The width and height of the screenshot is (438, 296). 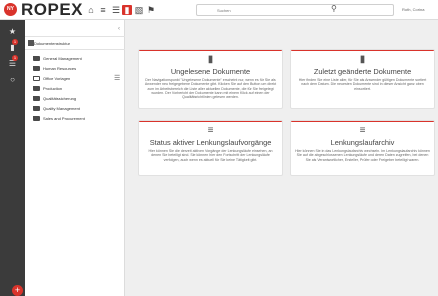 What do you see at coordinates (210, 71) in the screenshot?
I see `card-title: Ungelesene Dokumente` at bounding box center [210, 71].